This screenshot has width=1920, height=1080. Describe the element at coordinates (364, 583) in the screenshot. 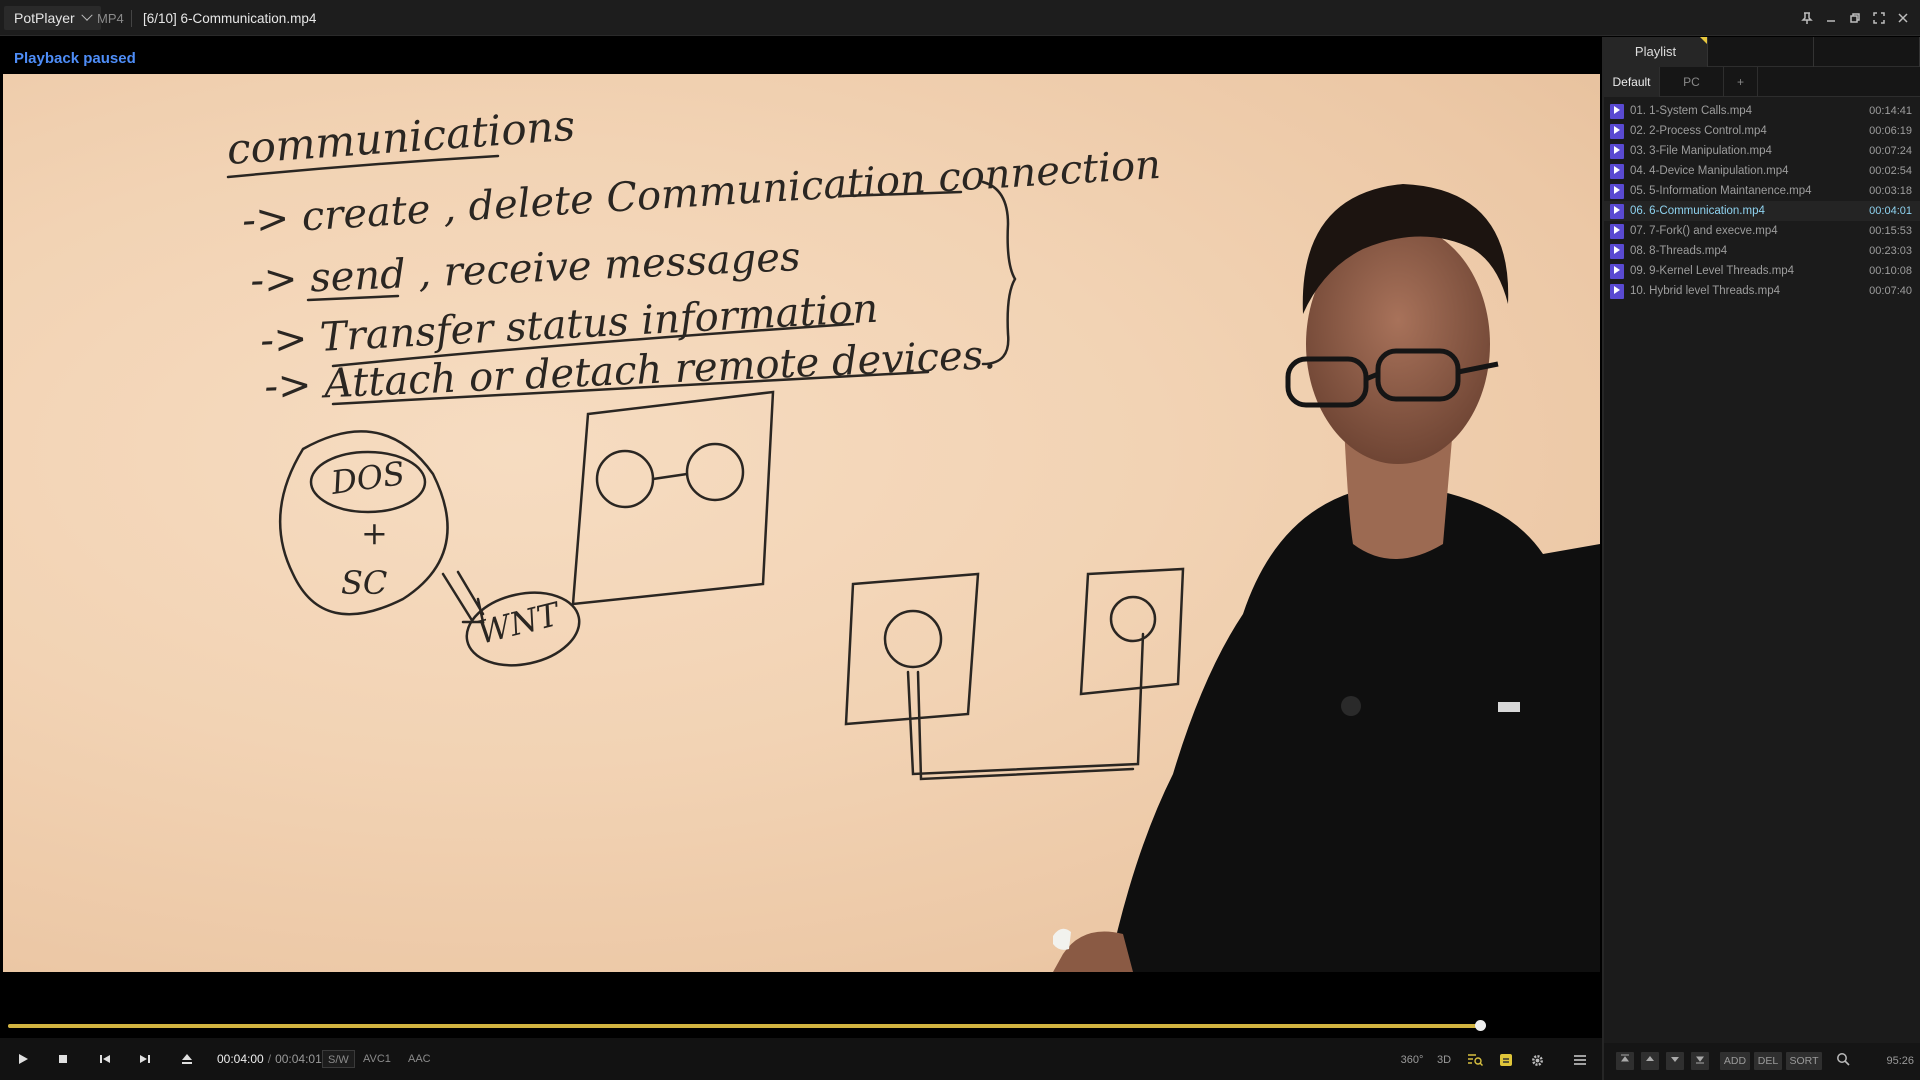

I see `board-label-sc: SC` at that location.